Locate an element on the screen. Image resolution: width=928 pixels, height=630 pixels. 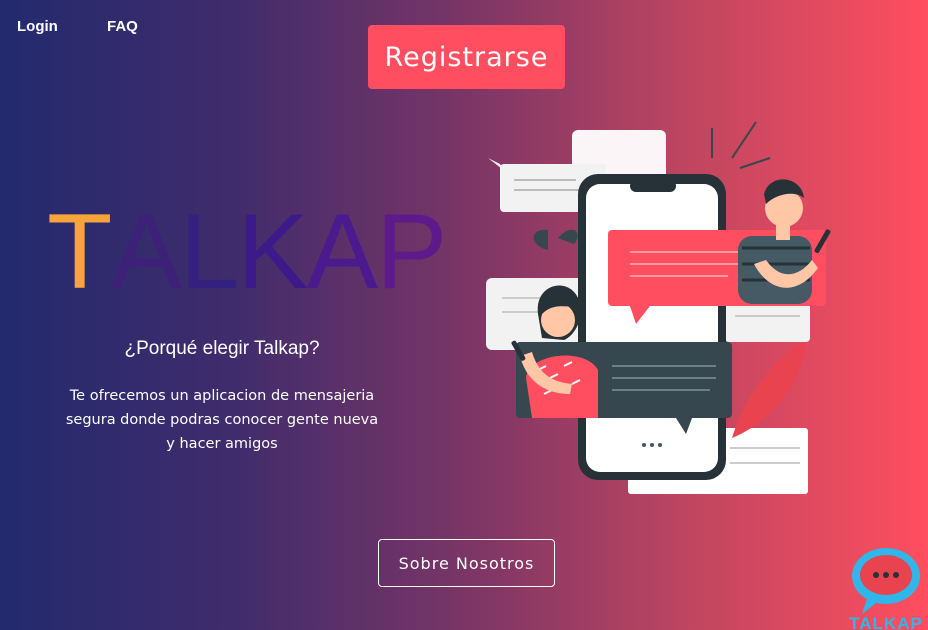
chat-bubble-logo-icon is located at coordinates (886, 581).